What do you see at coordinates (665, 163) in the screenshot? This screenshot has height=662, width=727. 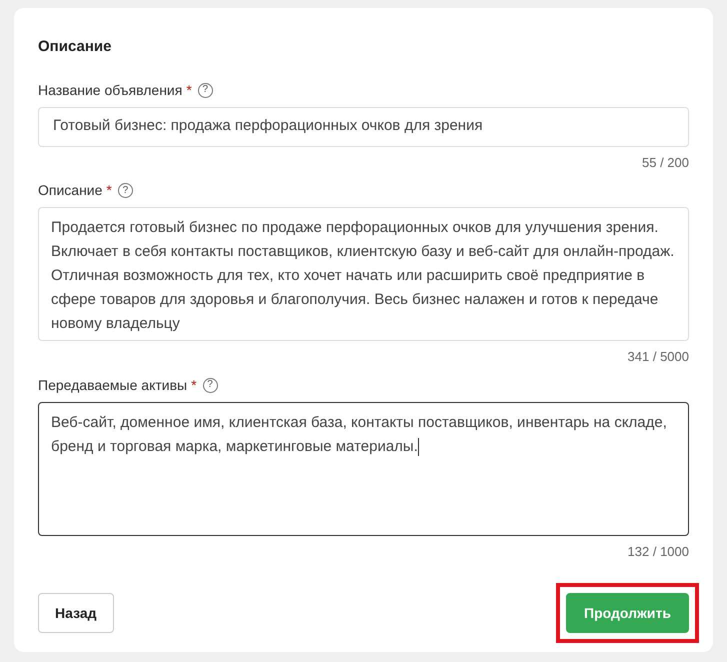 I see `character-counter: 55 / 200` at bounding box center [665, 163].